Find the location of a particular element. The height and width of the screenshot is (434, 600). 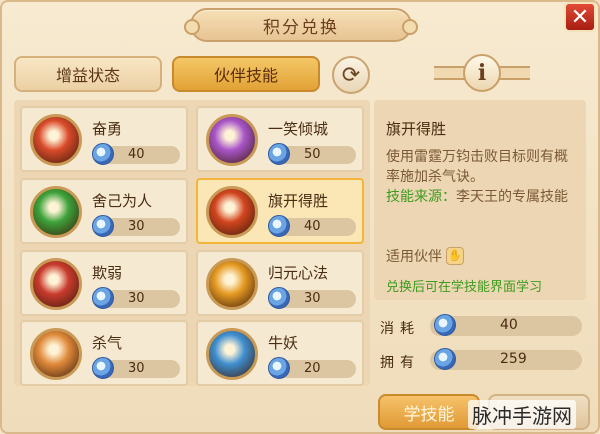

refresh-icon: ⟳ is located at coordinates (351, 75).